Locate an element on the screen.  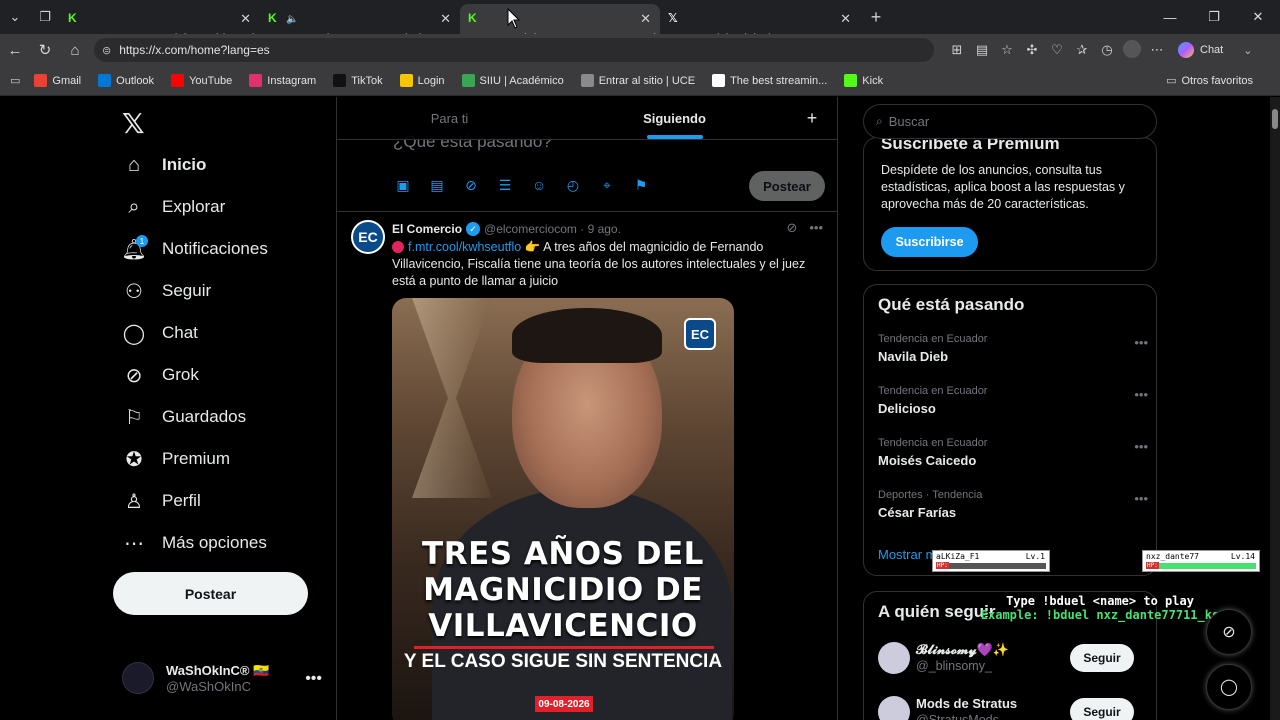
media-icon: ▣ is located at coordinates (403, 185).